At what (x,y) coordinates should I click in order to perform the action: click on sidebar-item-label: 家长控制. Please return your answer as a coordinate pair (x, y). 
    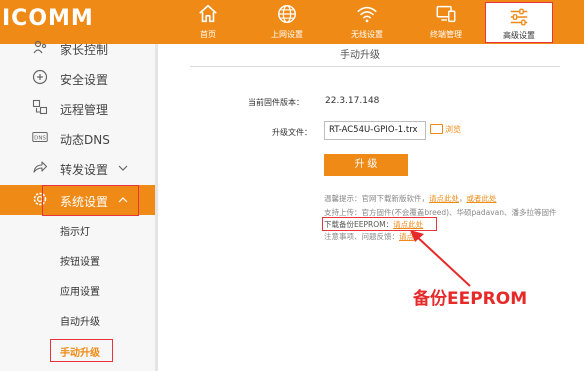
    Looking at the image, I should click on (84, 50).